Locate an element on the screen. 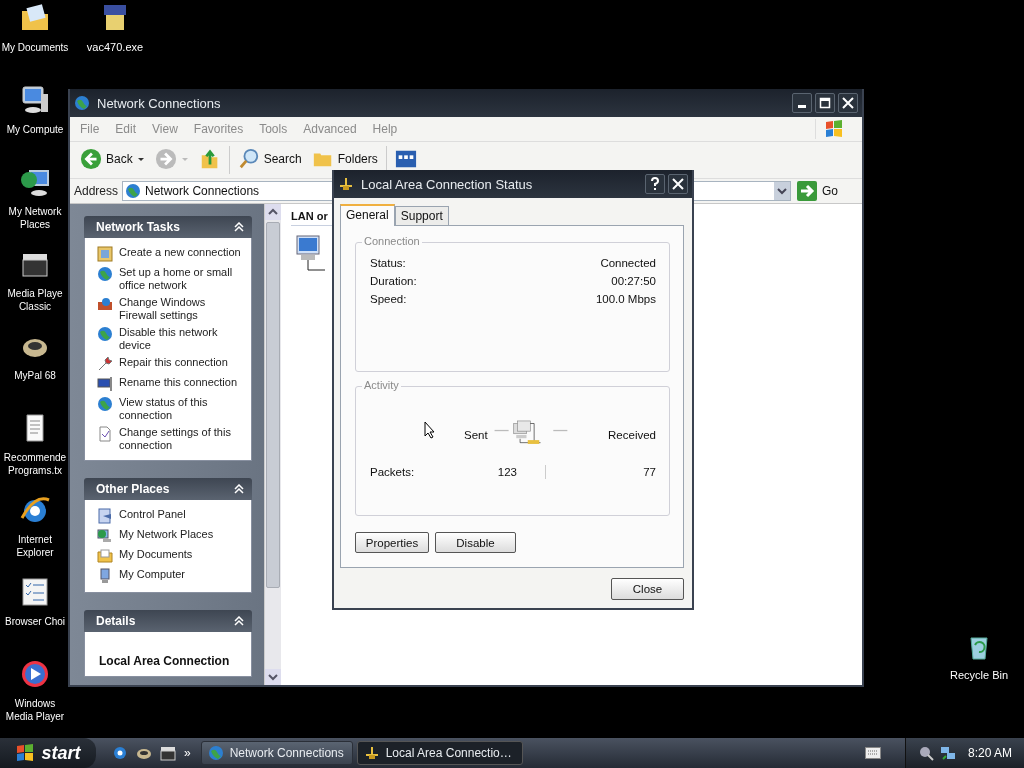  sent-label: Sent is located at coordinates (476, 435).